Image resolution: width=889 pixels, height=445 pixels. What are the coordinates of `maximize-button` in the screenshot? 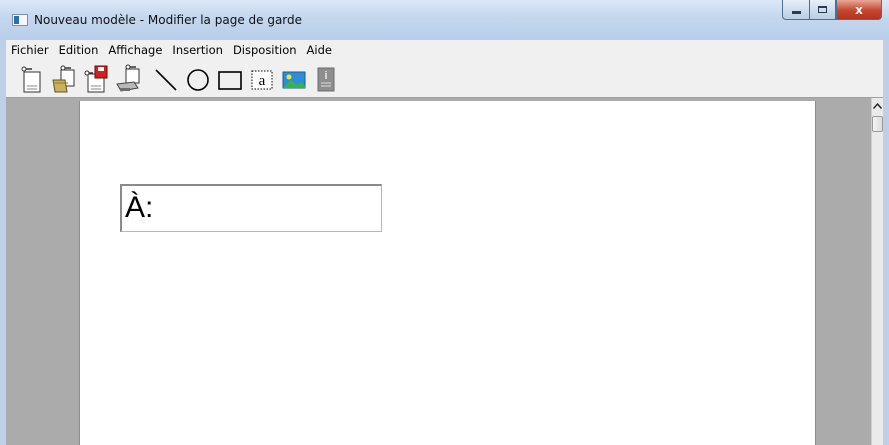 It's located at (822, 10).